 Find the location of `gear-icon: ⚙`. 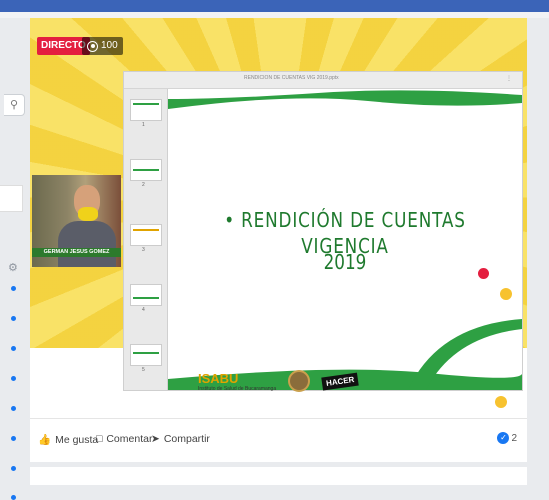

gear-icon: ⚙ is located at coordinates (13, 267).